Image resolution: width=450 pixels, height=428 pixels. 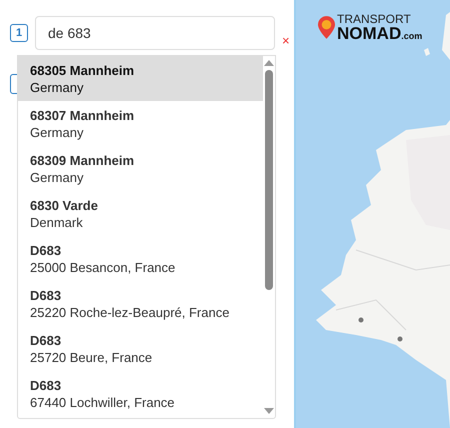 I want to click on scrollbar-thumb, so click(x=269, y=180).